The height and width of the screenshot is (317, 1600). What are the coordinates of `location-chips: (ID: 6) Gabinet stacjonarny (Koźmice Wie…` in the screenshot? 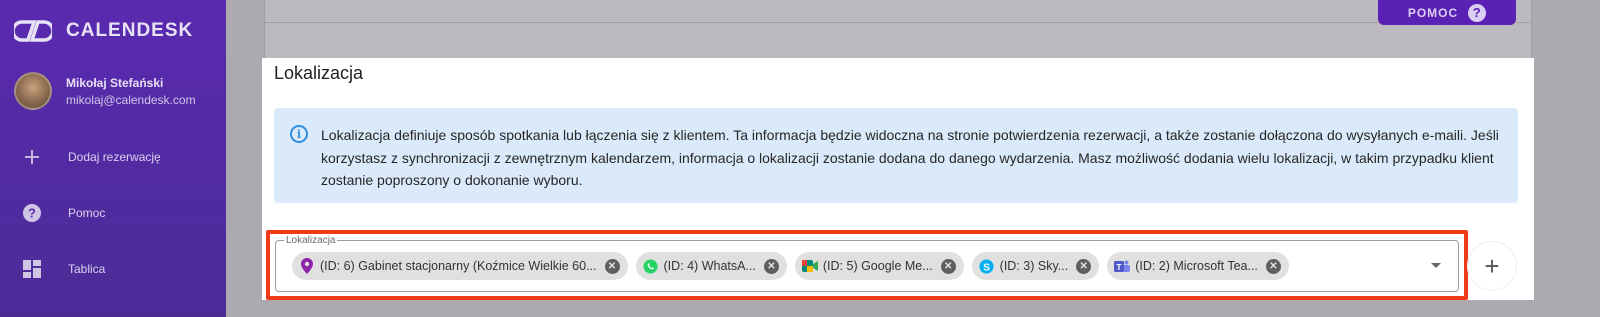 It's located at (790, 266).